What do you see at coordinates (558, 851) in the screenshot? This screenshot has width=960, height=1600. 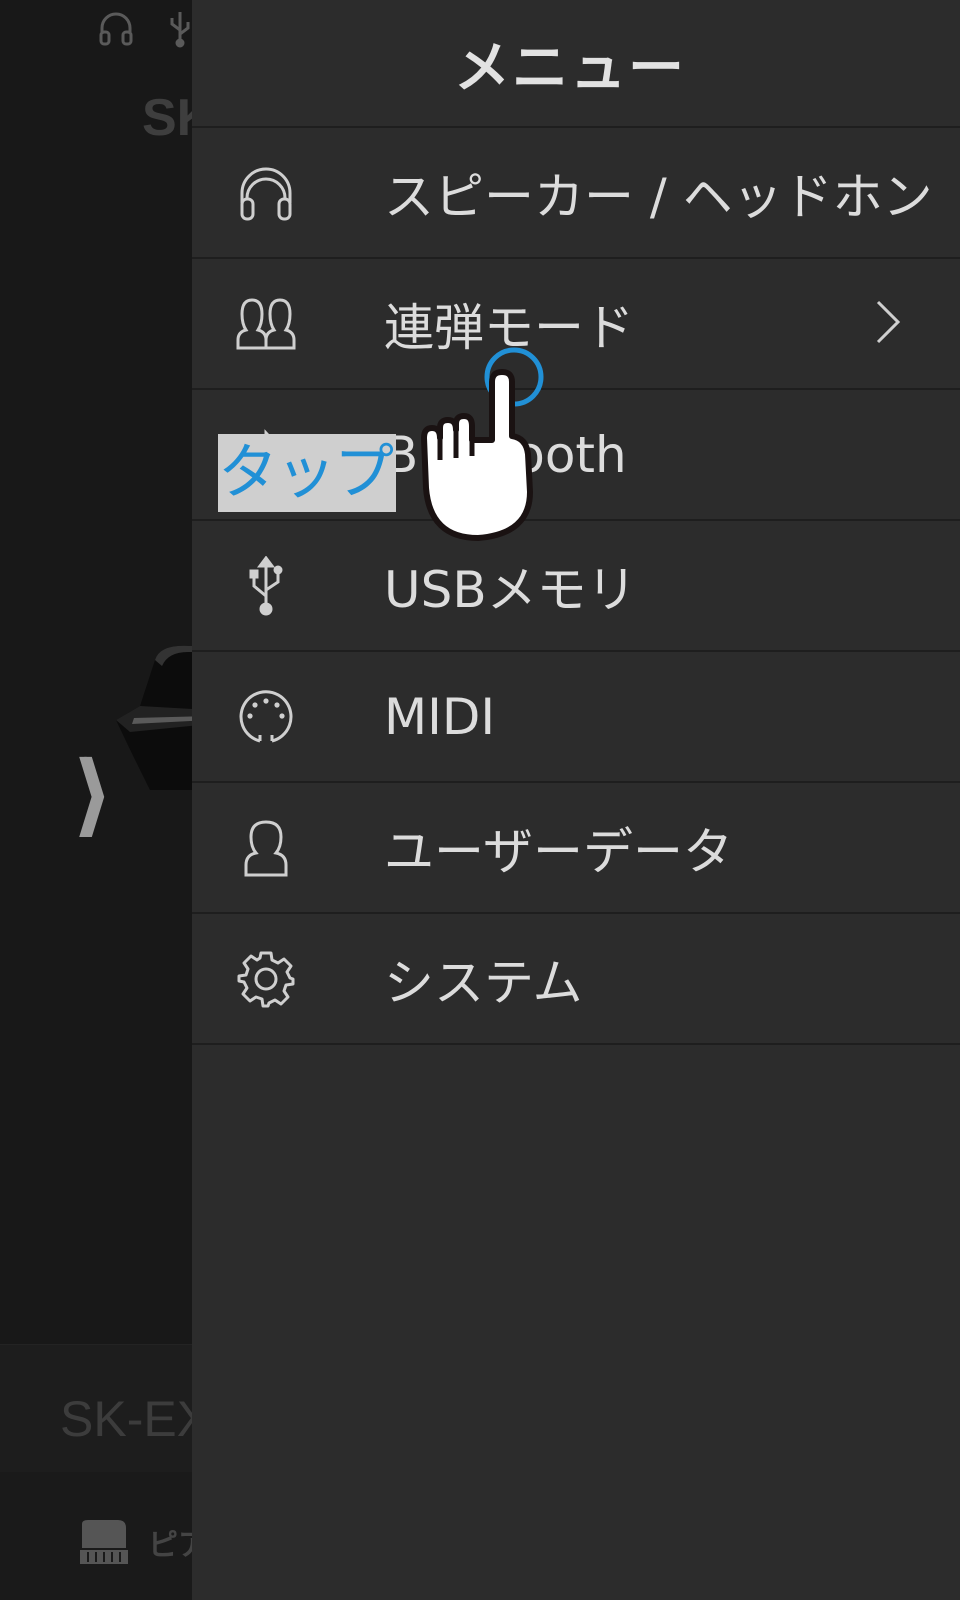 I see `menu-item-label: ユーザーデータ` at bounding box center [558, 851].